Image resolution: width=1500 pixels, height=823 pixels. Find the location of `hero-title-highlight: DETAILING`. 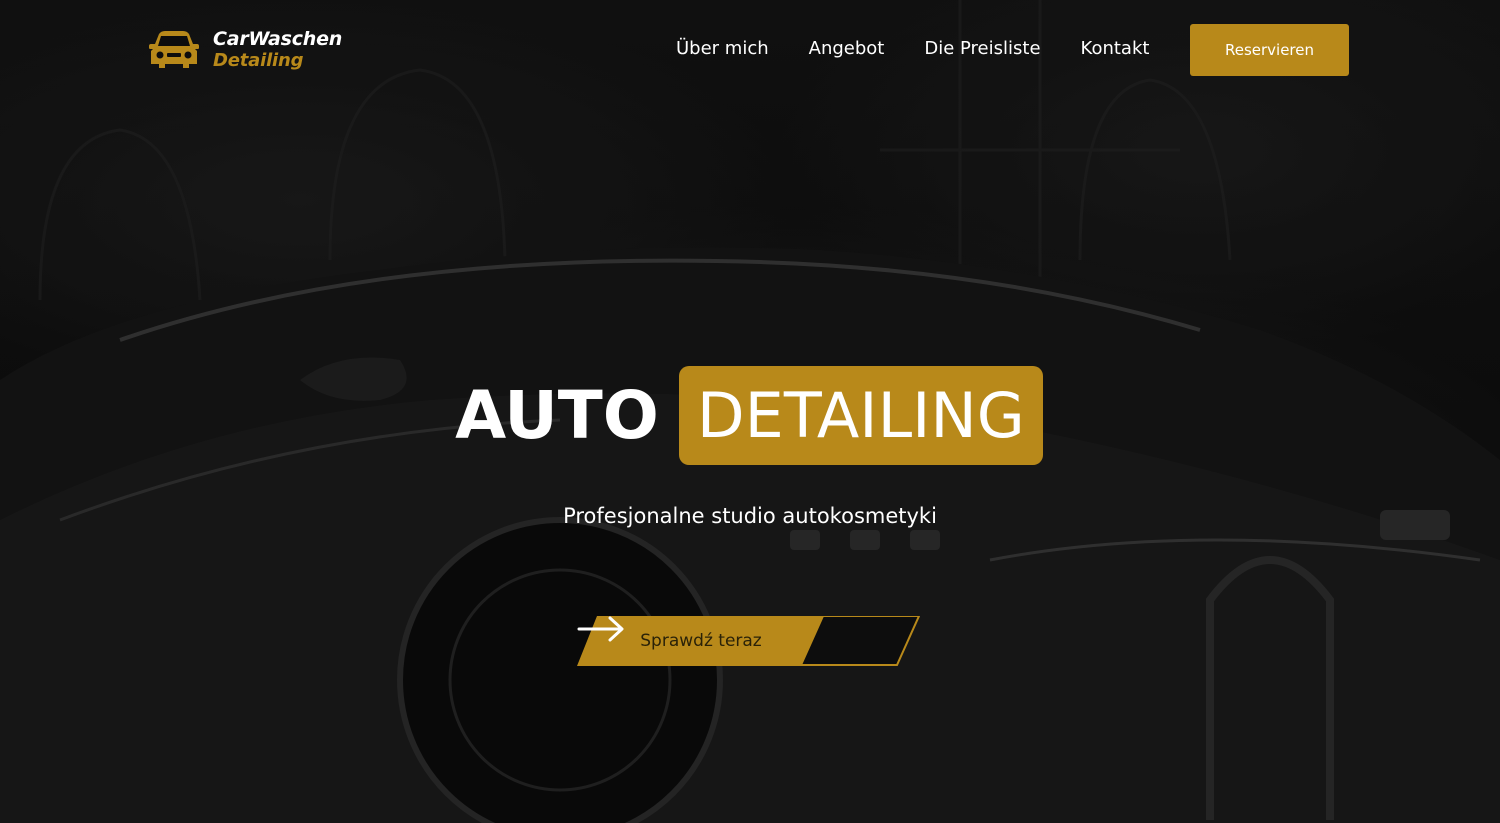

hero-title-highlight: DETAILING is located at coordinates (860, 415).